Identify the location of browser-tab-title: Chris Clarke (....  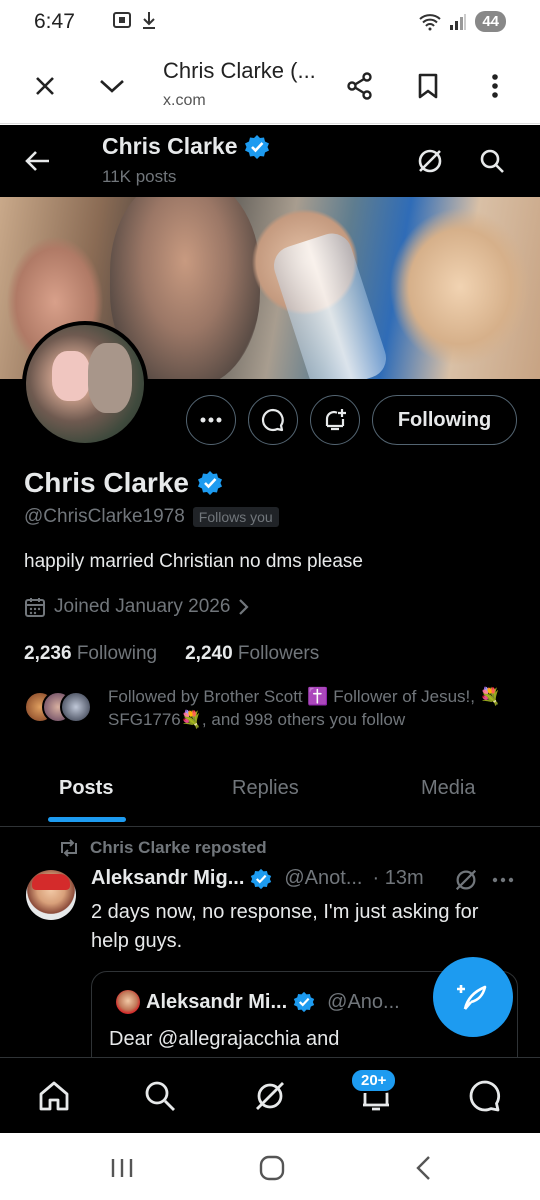
(239, 70).